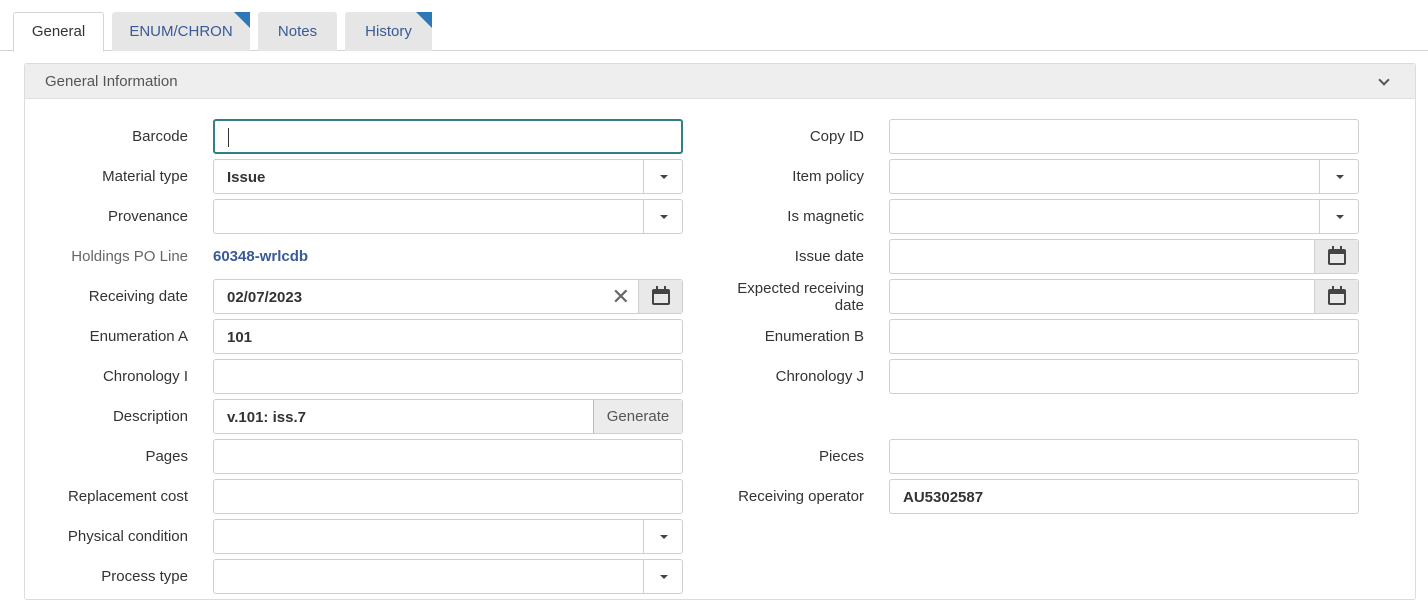  Describe the element at coordinates (448, 456) in the screenshot. I see `pages-input` at that location.